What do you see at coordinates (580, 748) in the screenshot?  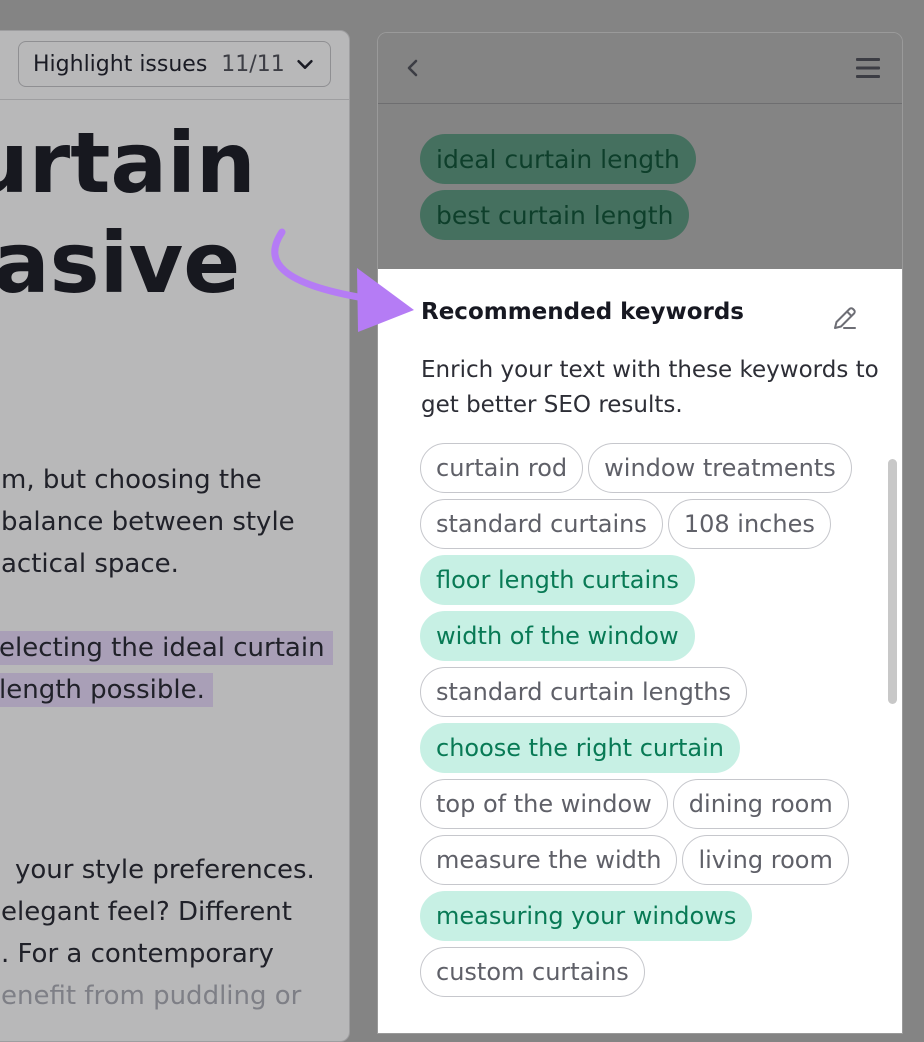 I see `keyword-chip-used: choose the right curtain` at bounding box center [580, 748].